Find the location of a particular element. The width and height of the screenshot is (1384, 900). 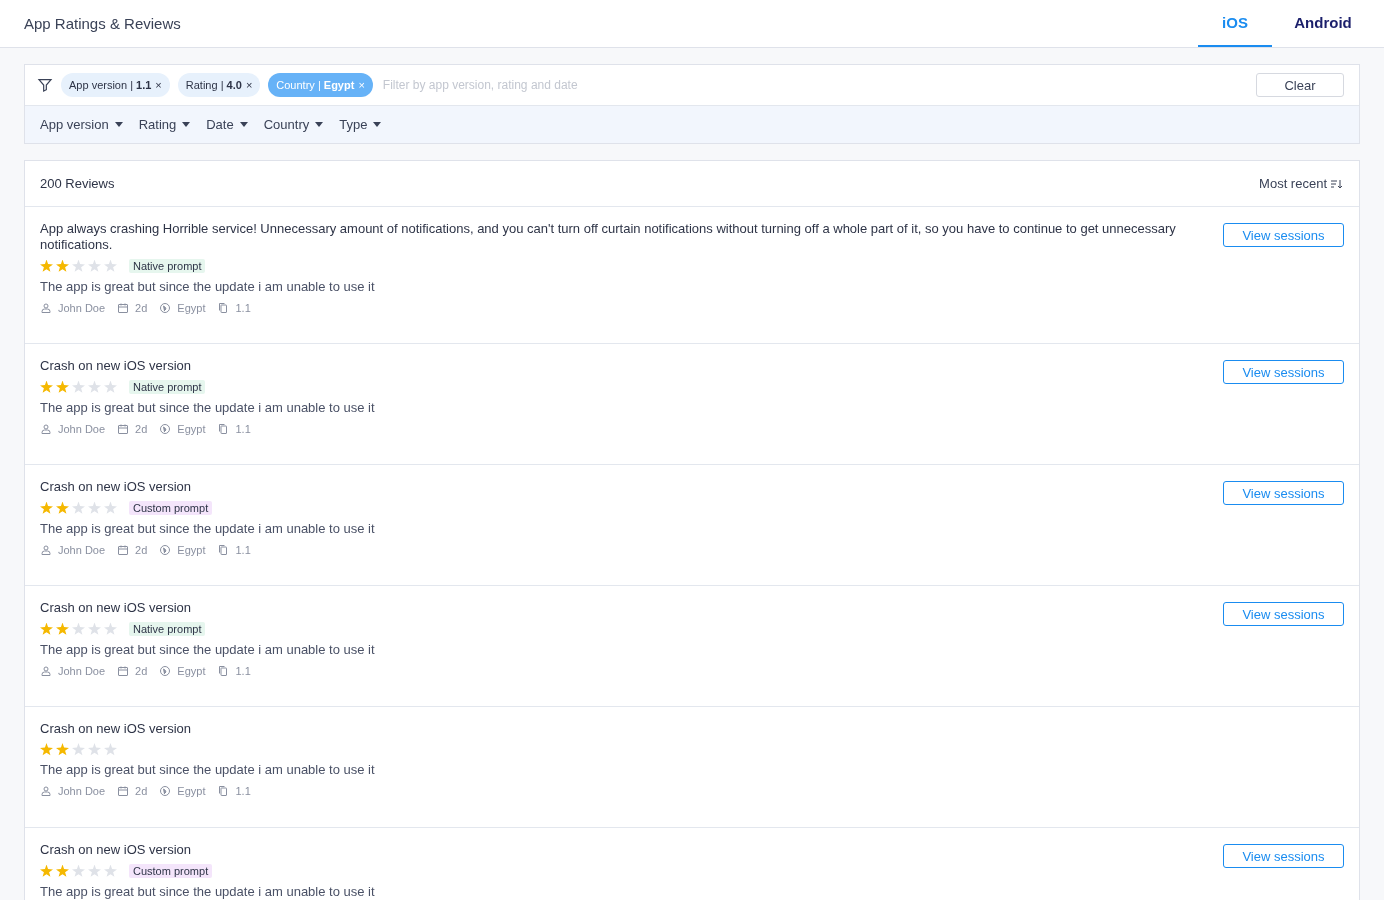

filter-dropdown: Country is located at coordinates (293, 124).